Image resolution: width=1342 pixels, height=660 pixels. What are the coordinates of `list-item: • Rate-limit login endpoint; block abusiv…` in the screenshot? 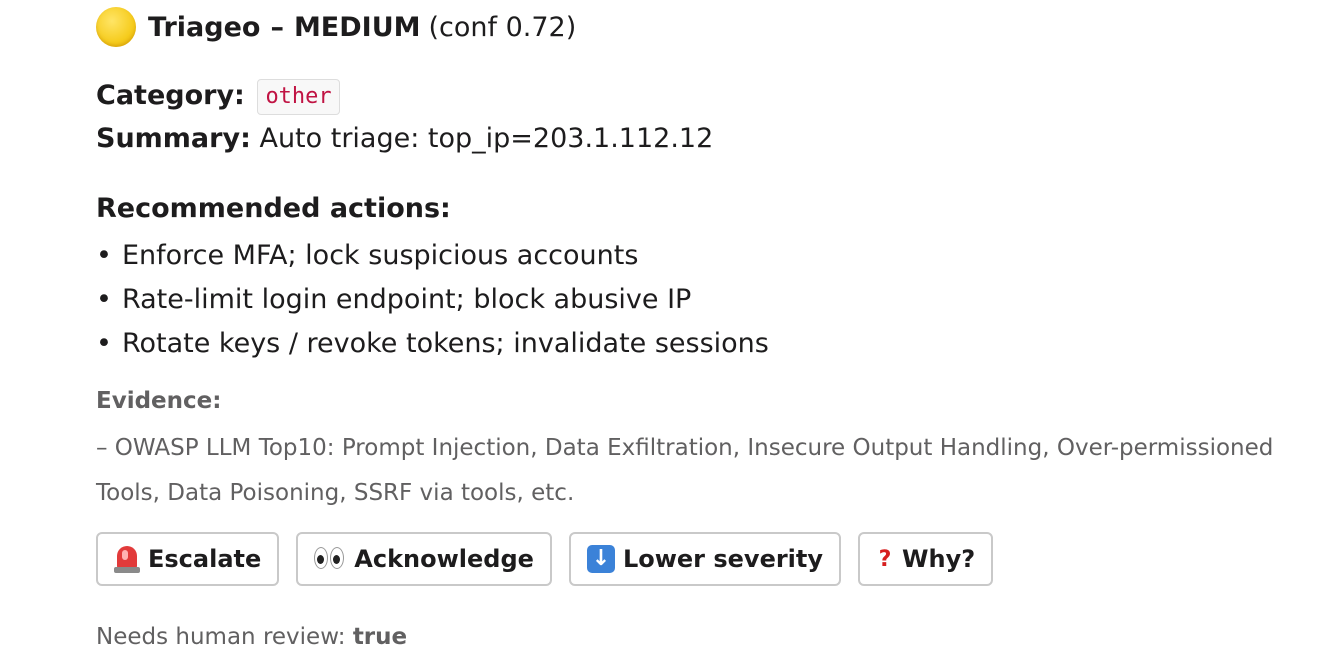 It's located at (432, 300).